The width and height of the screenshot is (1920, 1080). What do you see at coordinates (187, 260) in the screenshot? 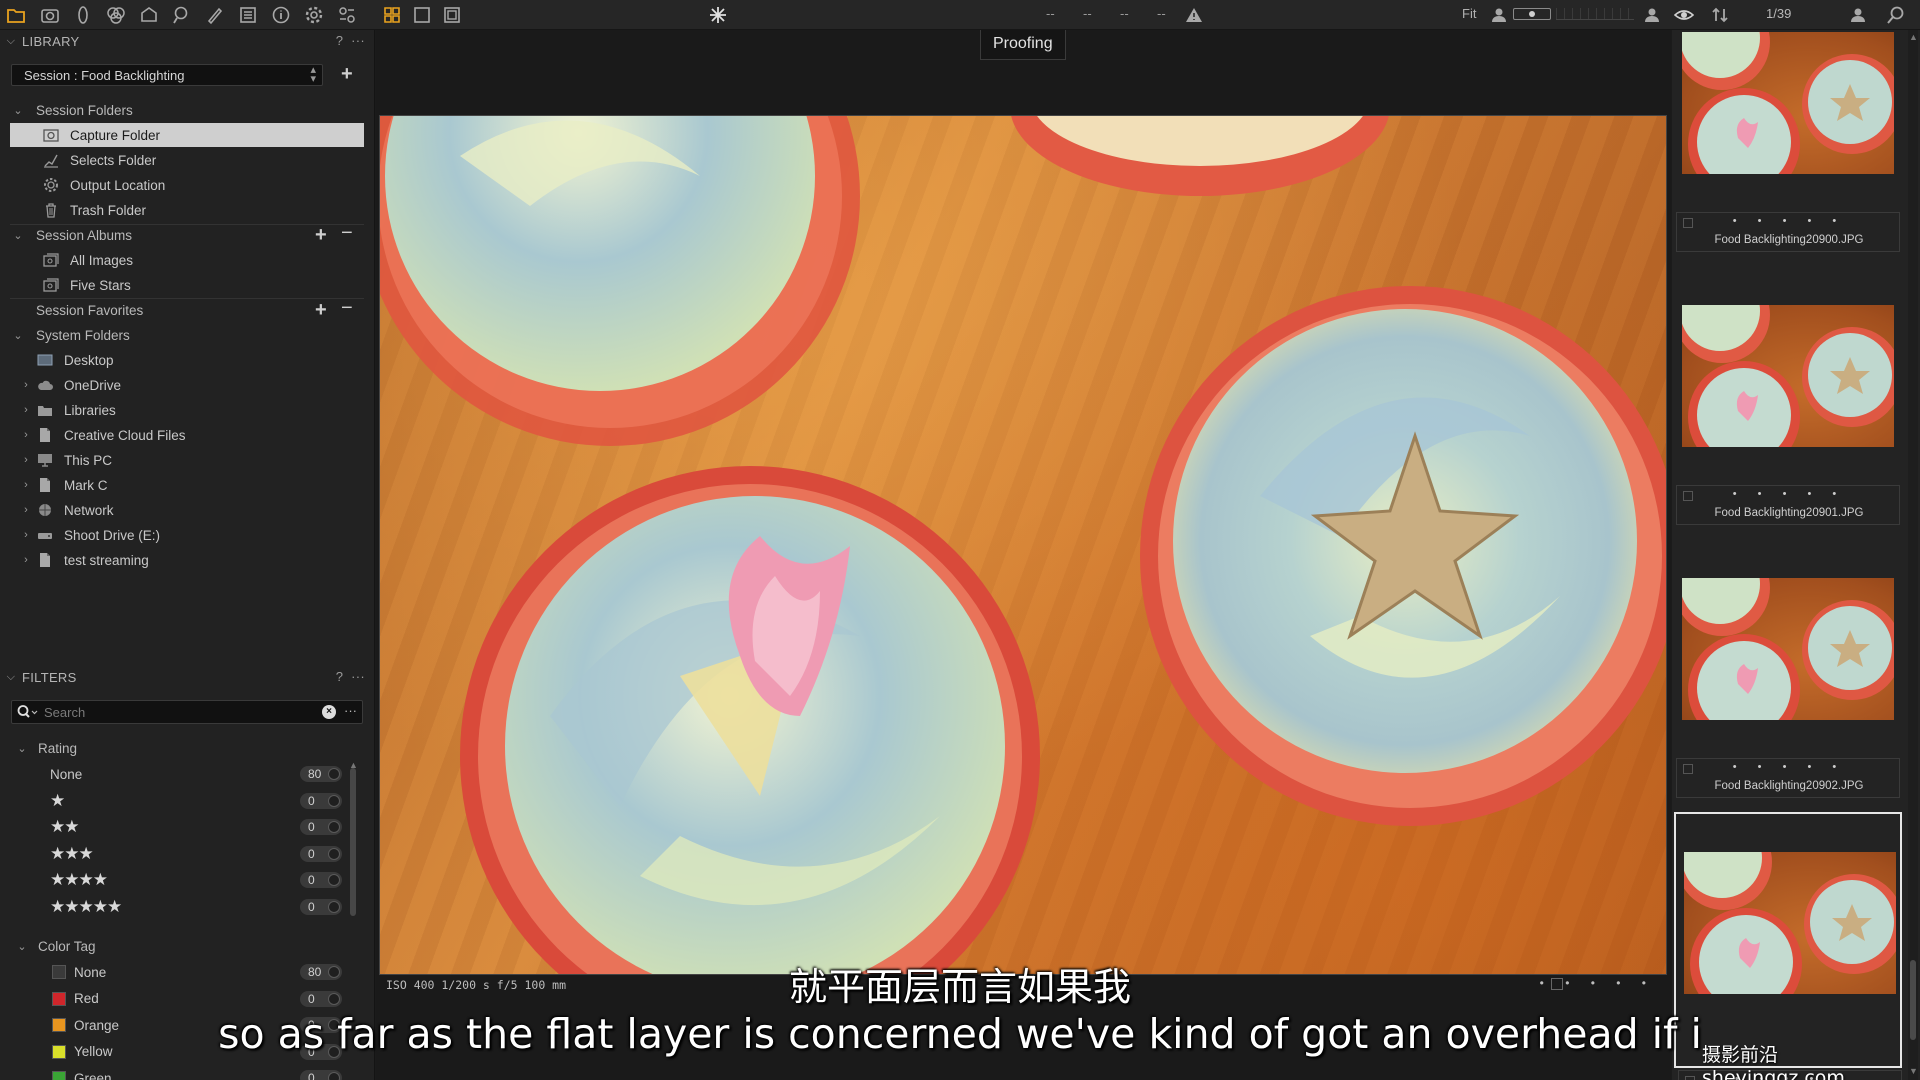
I see `session-album-item: All Images` at bounding box center [187, 260].